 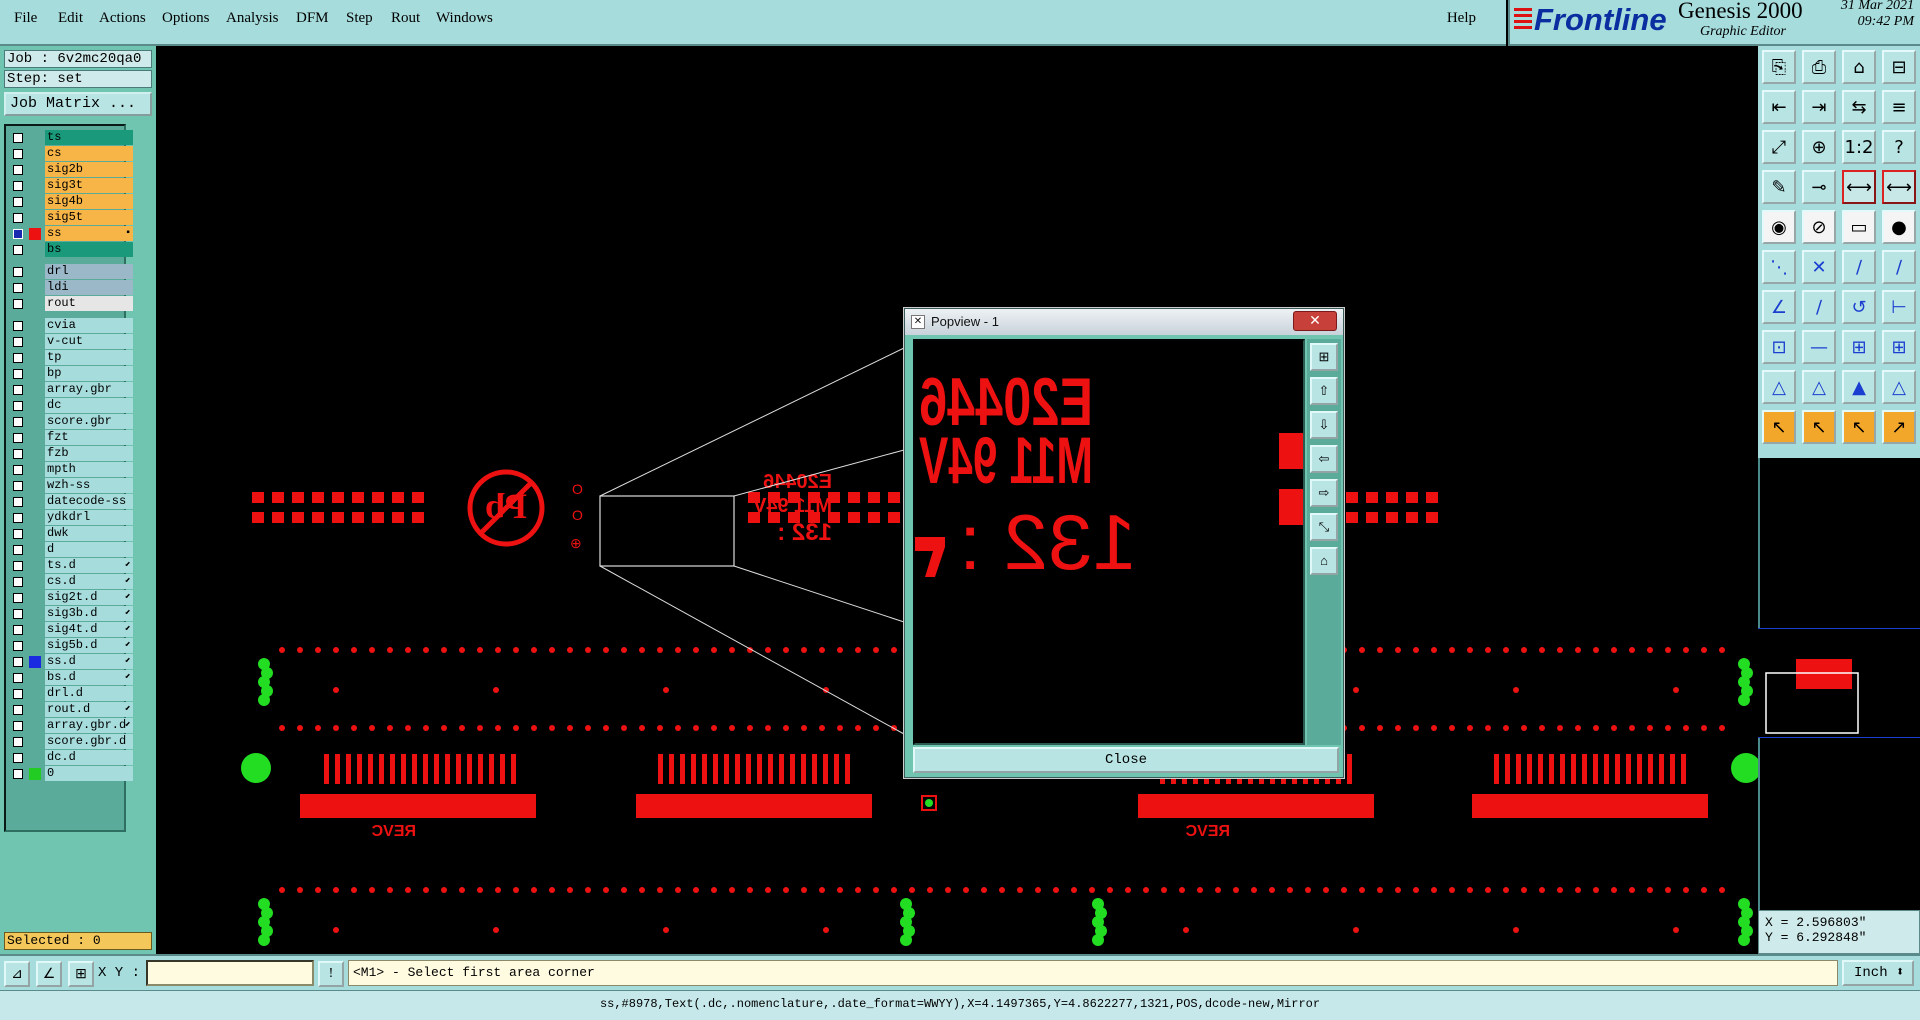 I want to click on layer-name: cvia, so click(x=89, y=325).